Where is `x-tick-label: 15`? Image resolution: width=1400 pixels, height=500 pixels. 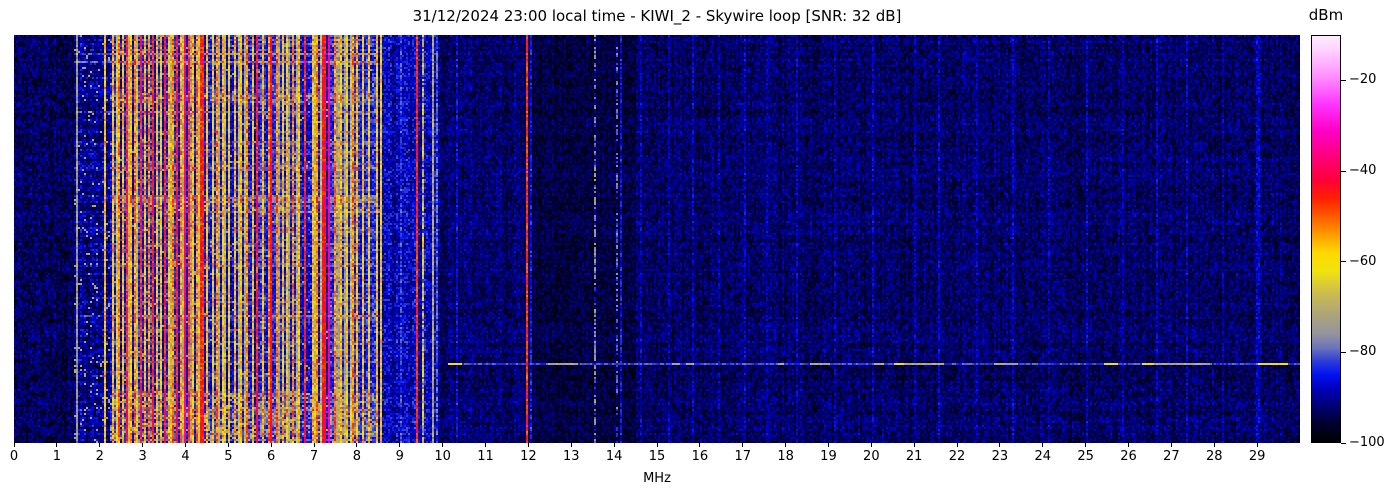 x-tick-label: 15 is located at coordinates (657, 456).